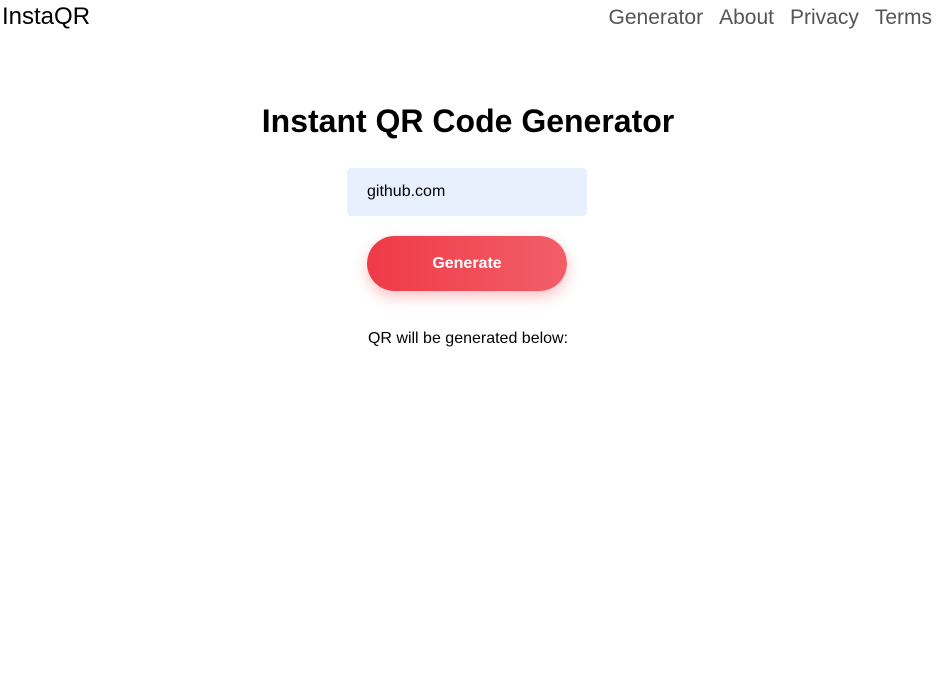 The image size is (936, 697). I want to click on top-nav-bar: InstaQR Generator About Privacy Terms, so click(468, 20).